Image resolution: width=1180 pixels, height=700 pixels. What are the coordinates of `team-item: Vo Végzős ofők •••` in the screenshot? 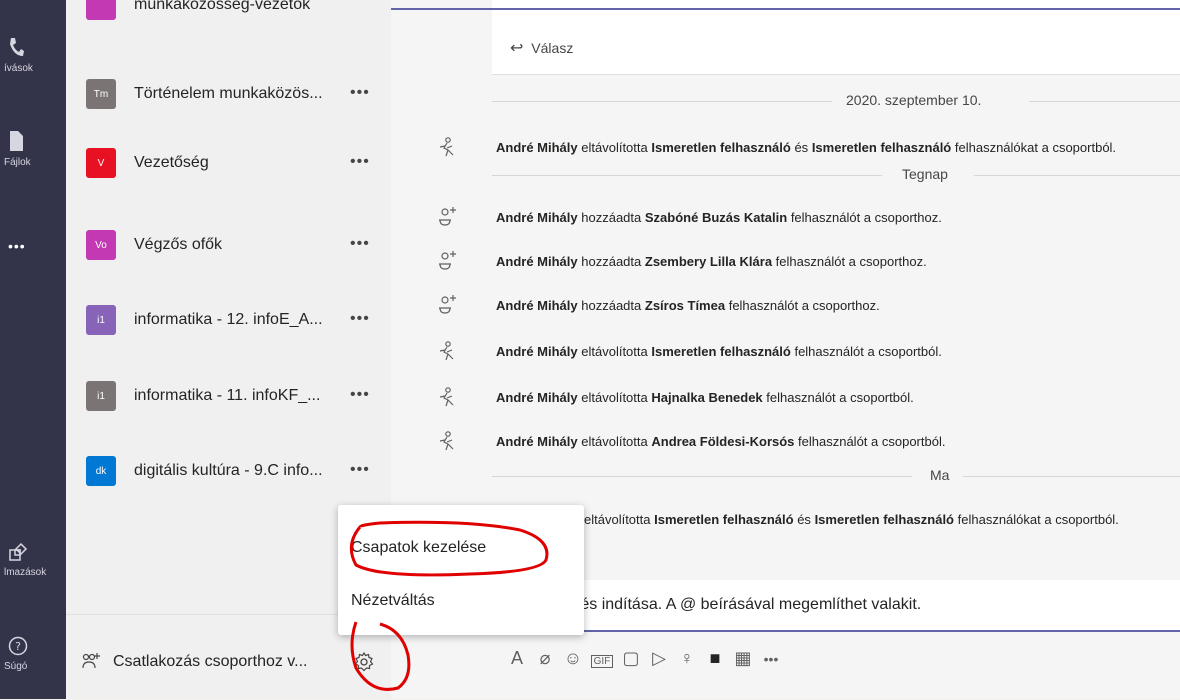 It's located at (236, 246).